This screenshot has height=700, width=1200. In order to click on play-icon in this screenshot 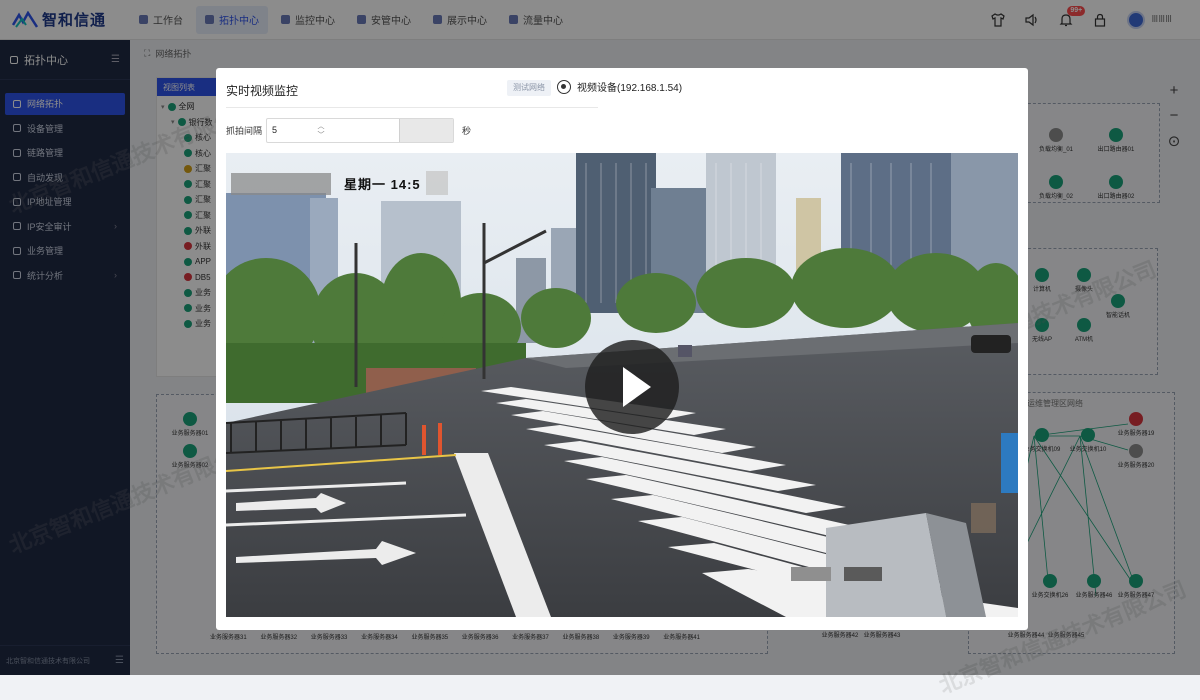, I will do `click(632, 387)`.